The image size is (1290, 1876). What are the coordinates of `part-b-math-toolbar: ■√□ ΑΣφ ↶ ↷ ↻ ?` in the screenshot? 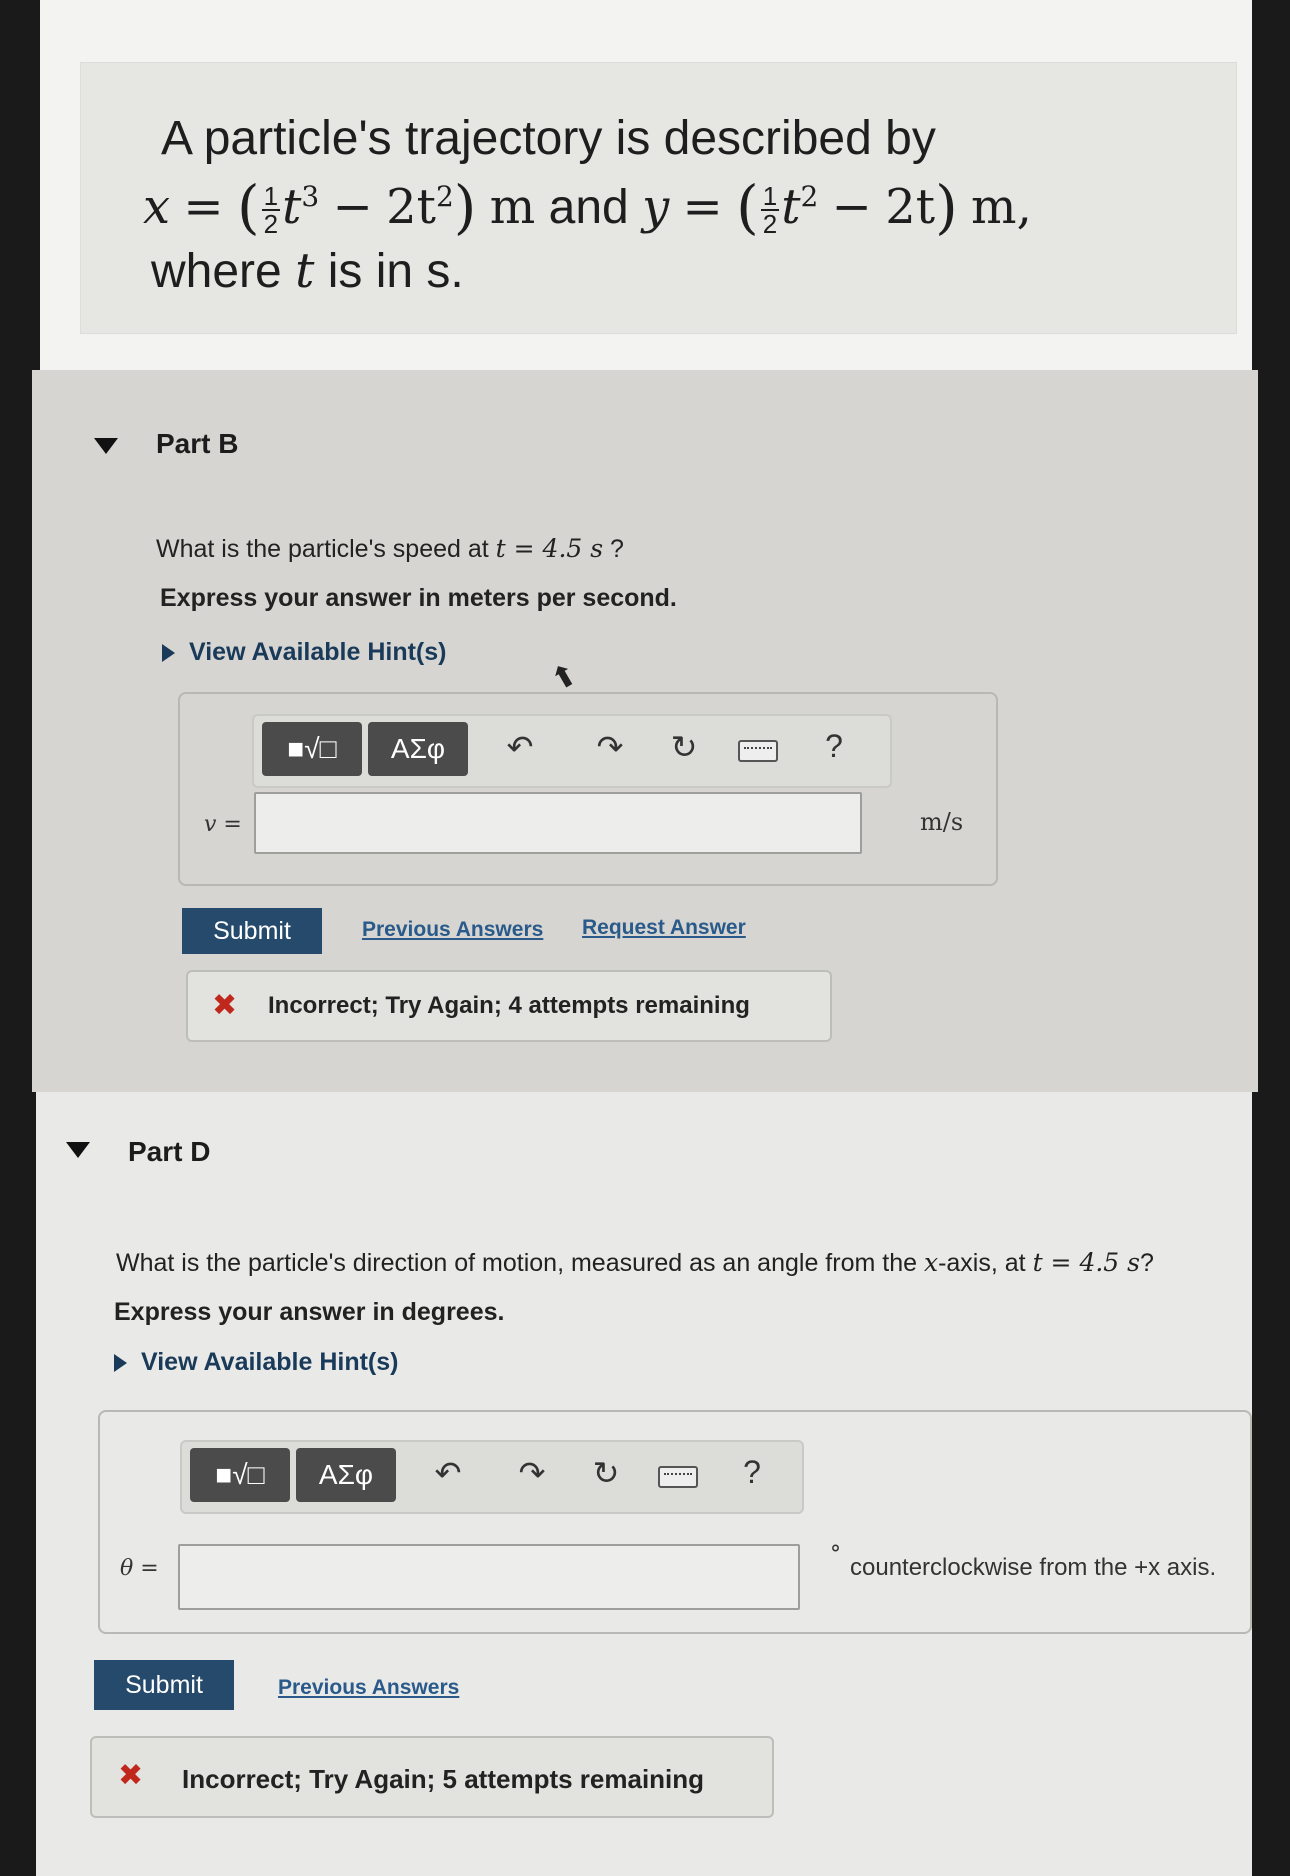 It's located at (572, 751).